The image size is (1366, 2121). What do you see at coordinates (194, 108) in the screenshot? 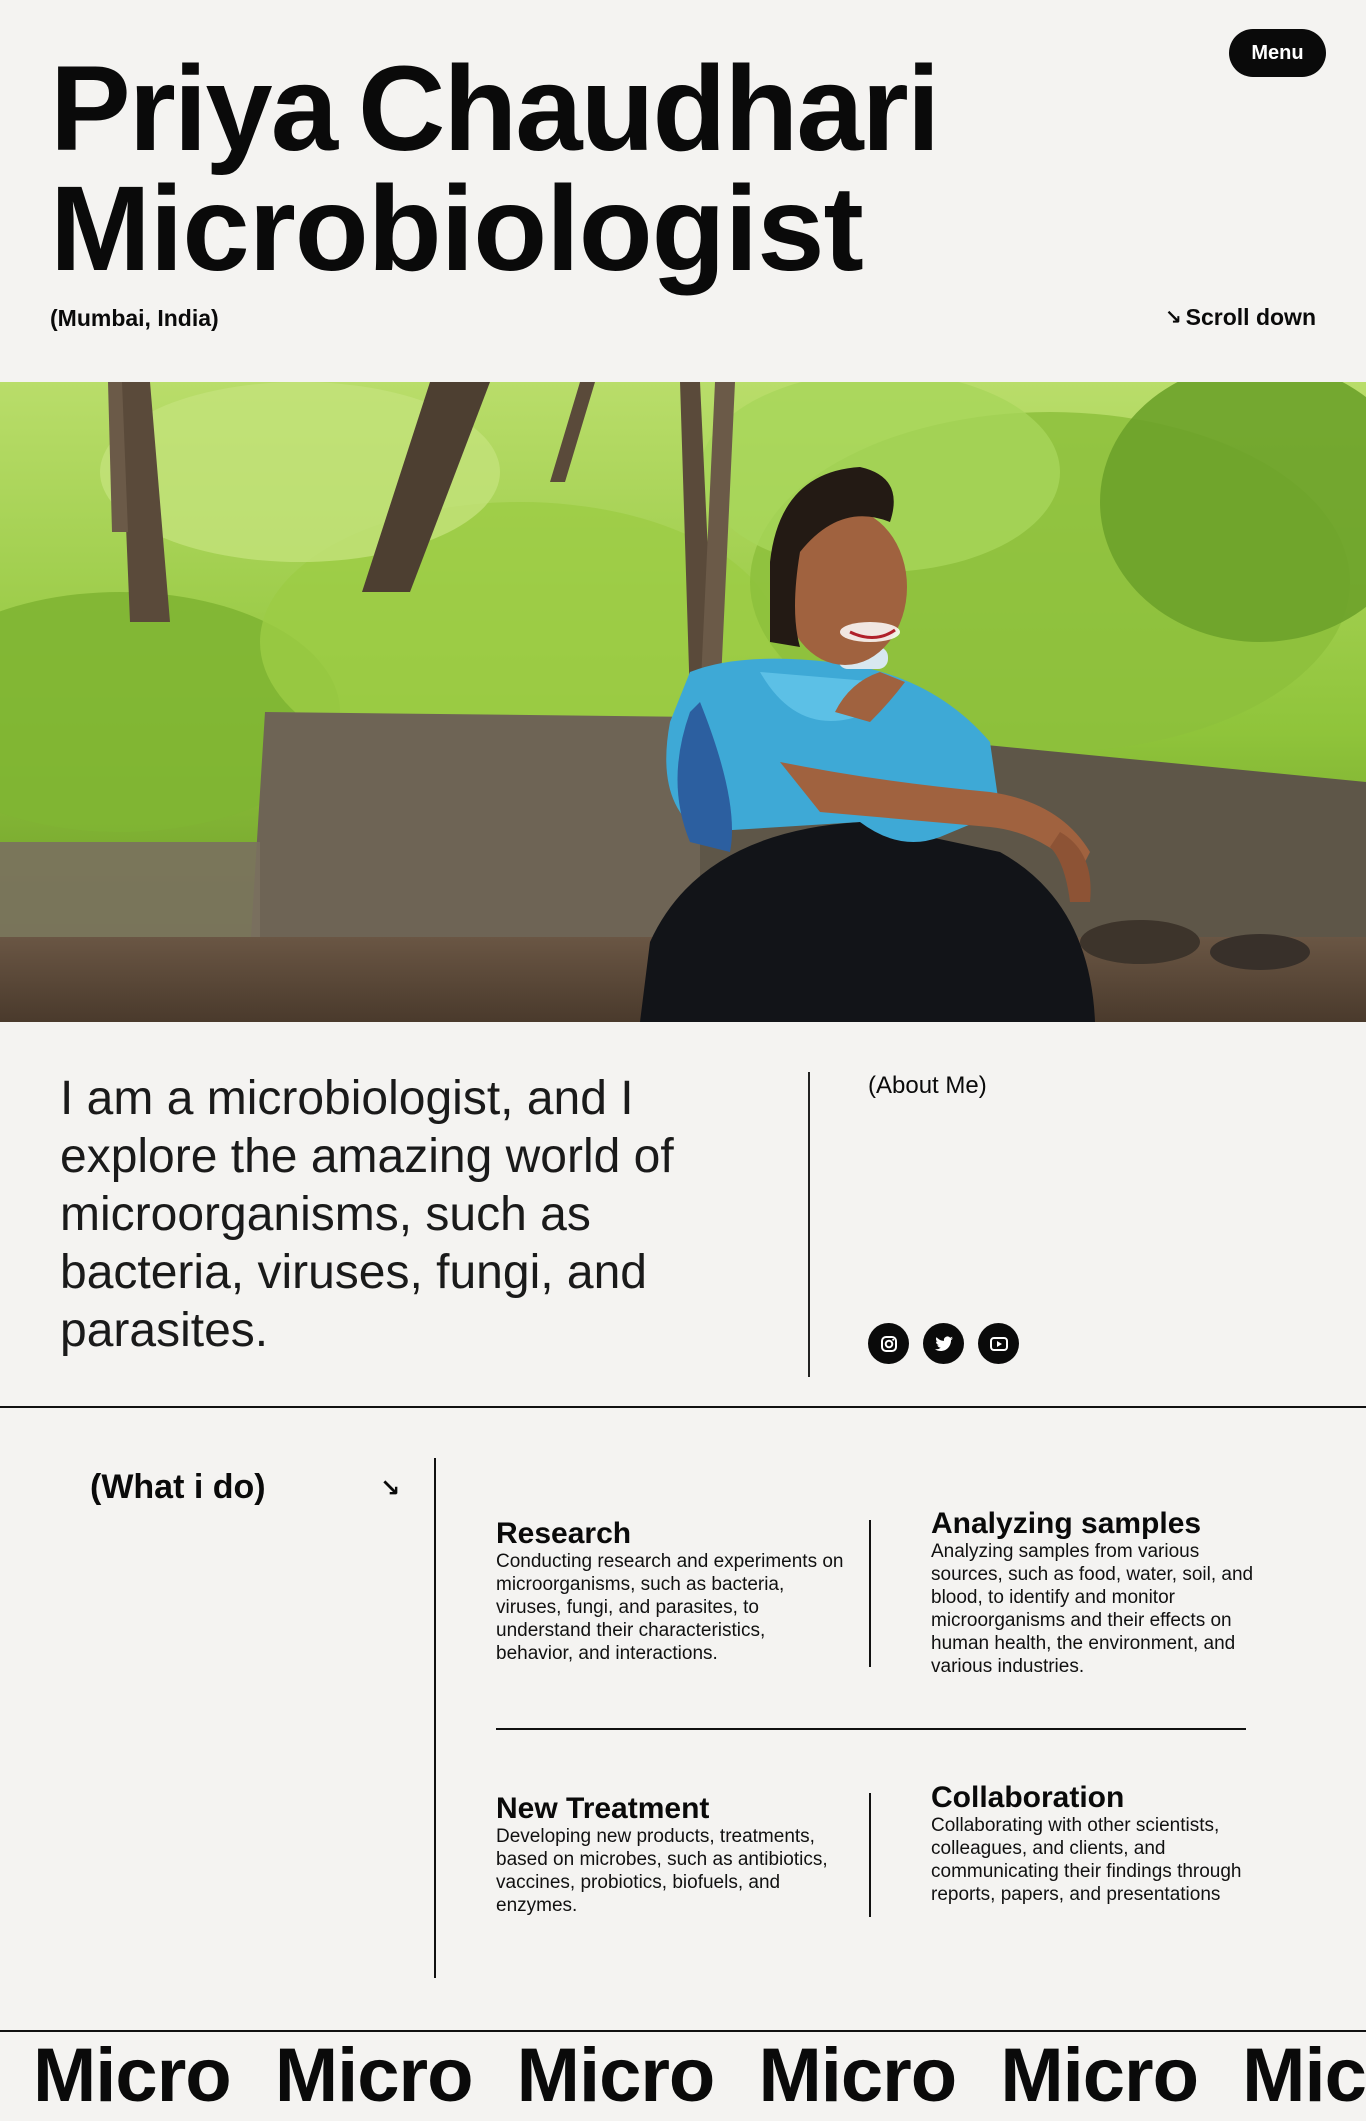
I see `first-name: Priya` at bounding box center [194, 108].